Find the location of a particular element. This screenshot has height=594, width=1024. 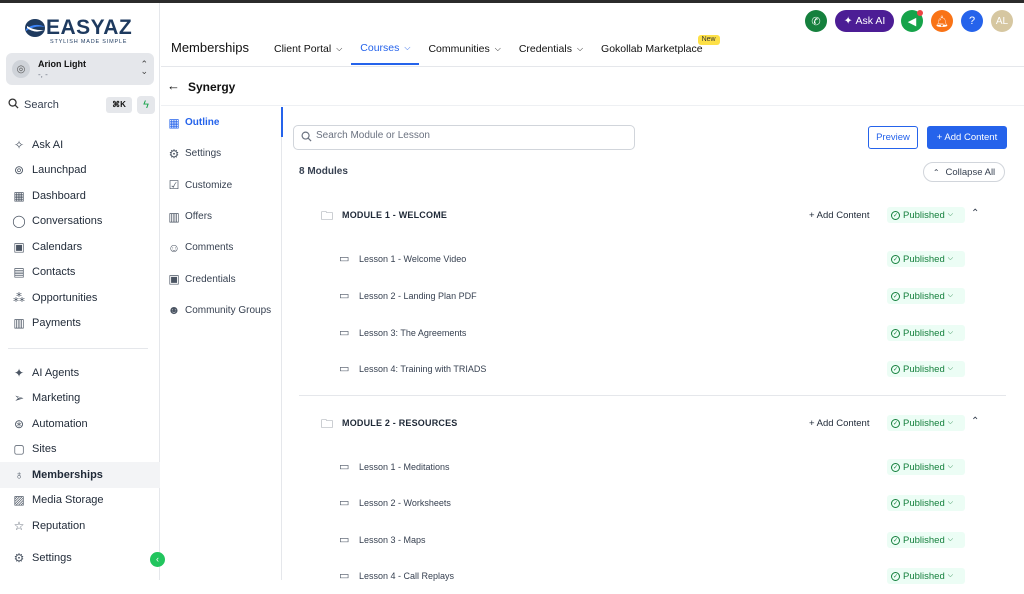

lesson-row: ▭ Lesson 4 - Call Replays ✓ Published ⌵ is located at coordinates (653, 576).